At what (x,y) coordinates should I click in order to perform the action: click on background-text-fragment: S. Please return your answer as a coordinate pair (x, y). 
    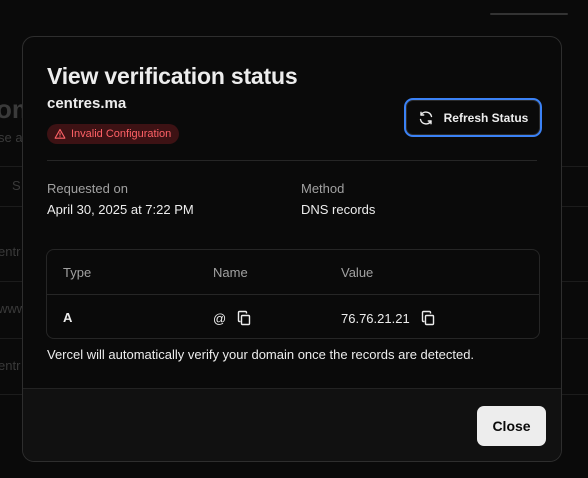
    Looking at the image, I should click on (16, 185).